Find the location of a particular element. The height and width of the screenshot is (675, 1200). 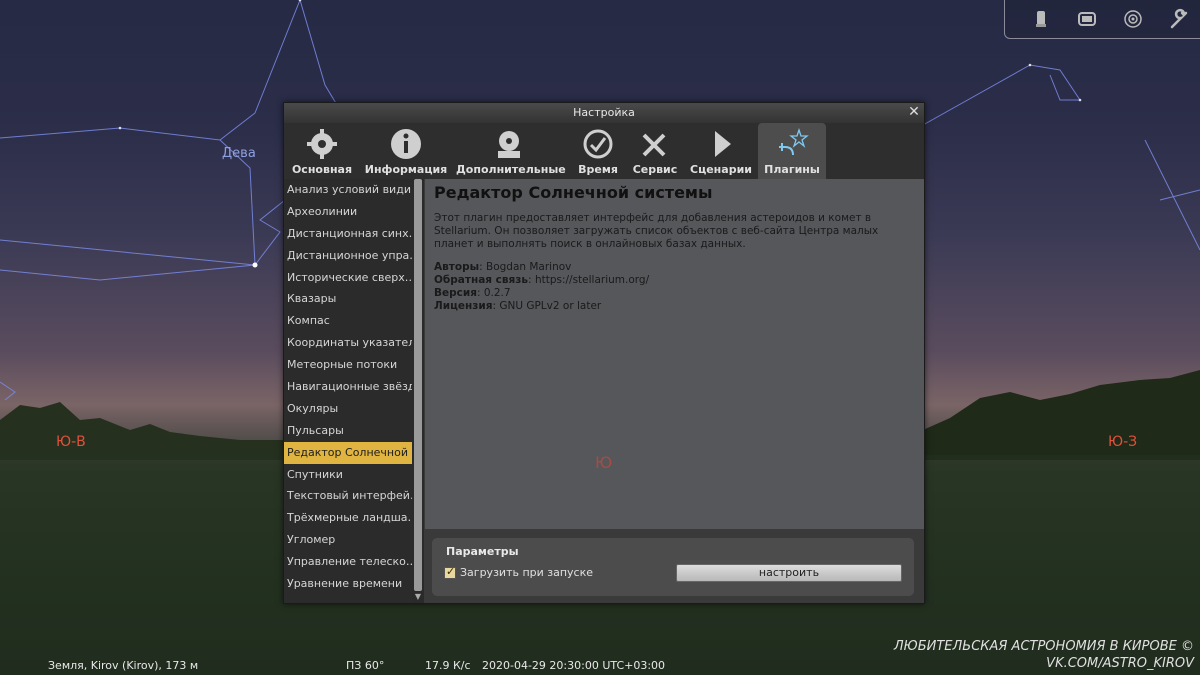

version-value: 0.2.7 is located at coordinates (497, 293).